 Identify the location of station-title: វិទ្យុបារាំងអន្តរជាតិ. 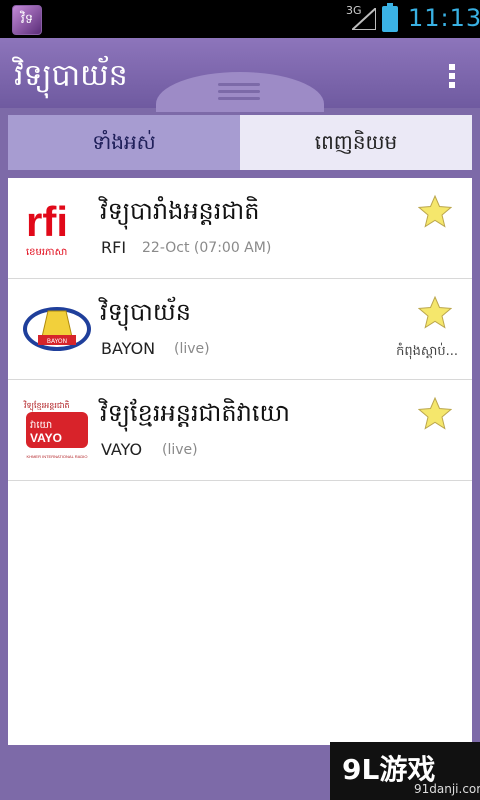
(180, 211).